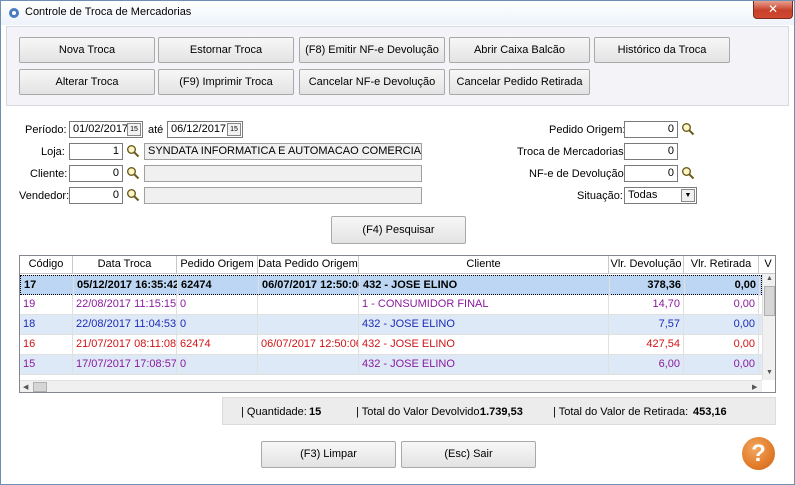 This screenshot has height=485, width=795. I want to click on scroll-left-icon: ◀, so click(25, 387).